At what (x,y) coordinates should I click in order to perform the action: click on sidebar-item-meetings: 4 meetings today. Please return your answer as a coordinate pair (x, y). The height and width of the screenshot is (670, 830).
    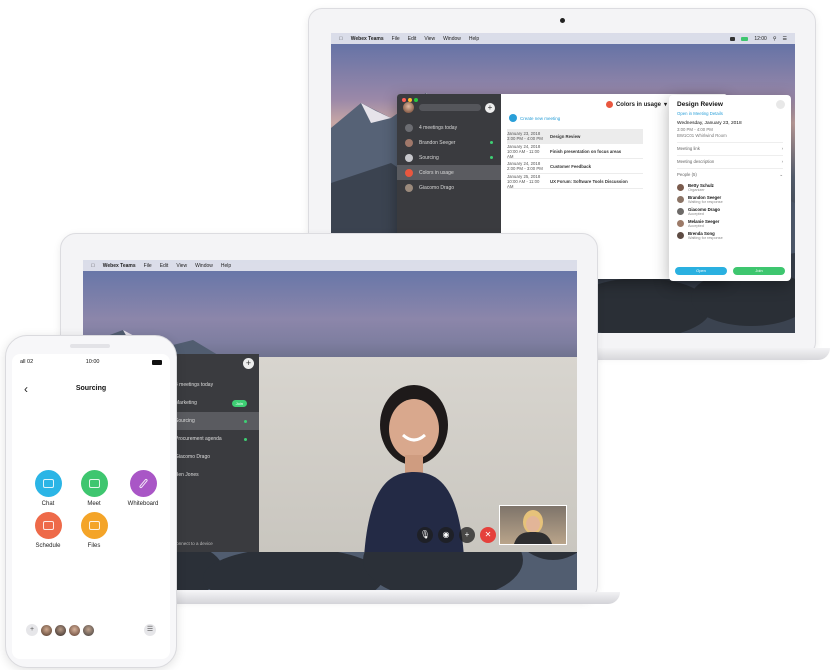
    Looking at the image, I should click on (449, 127).